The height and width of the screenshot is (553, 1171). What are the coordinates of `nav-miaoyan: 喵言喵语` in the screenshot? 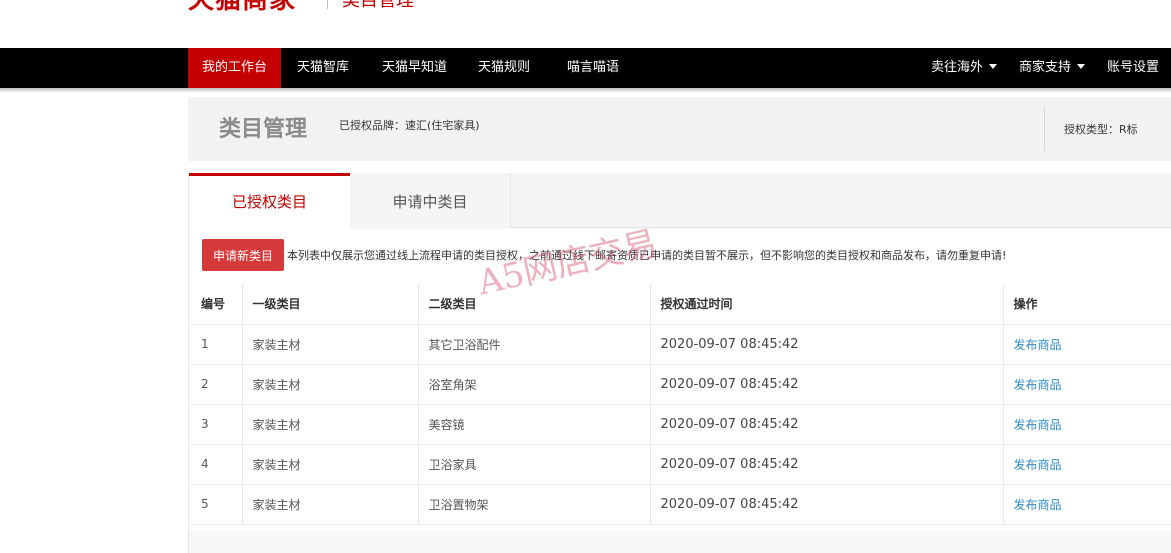 It's located at (593, 68).